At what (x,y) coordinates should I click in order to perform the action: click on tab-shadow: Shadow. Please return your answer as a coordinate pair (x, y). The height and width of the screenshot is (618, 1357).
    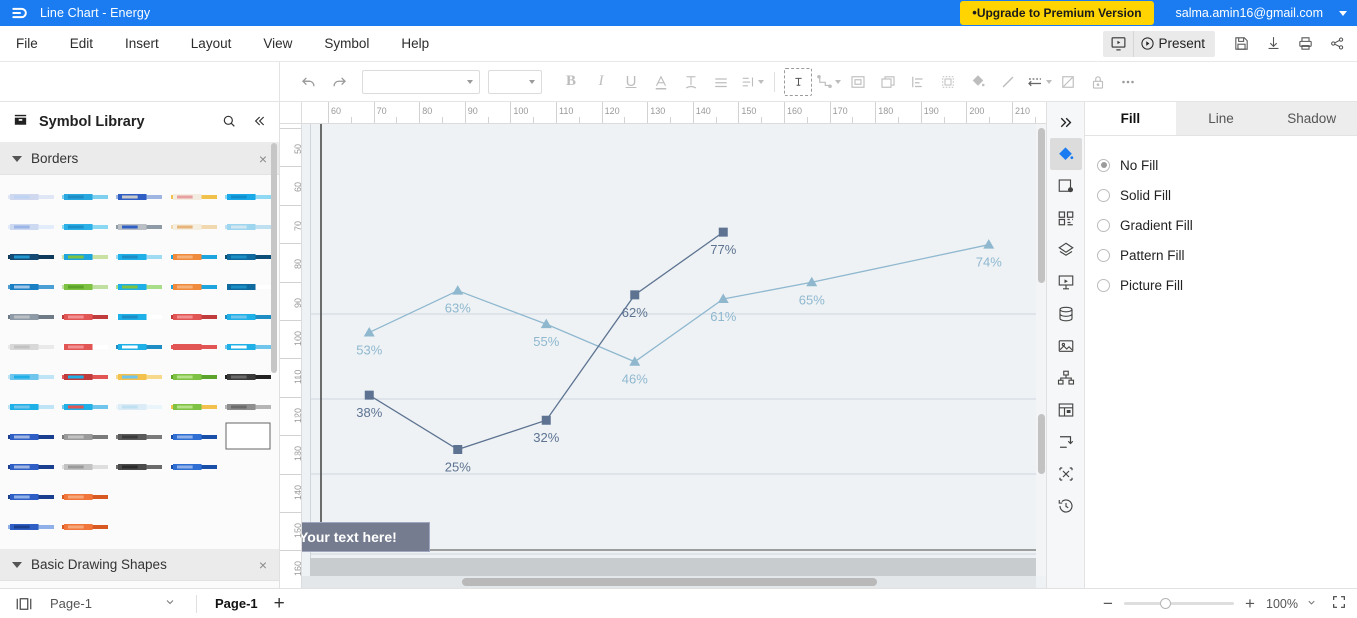
    Looking at the image, I should click on (1311, 118).